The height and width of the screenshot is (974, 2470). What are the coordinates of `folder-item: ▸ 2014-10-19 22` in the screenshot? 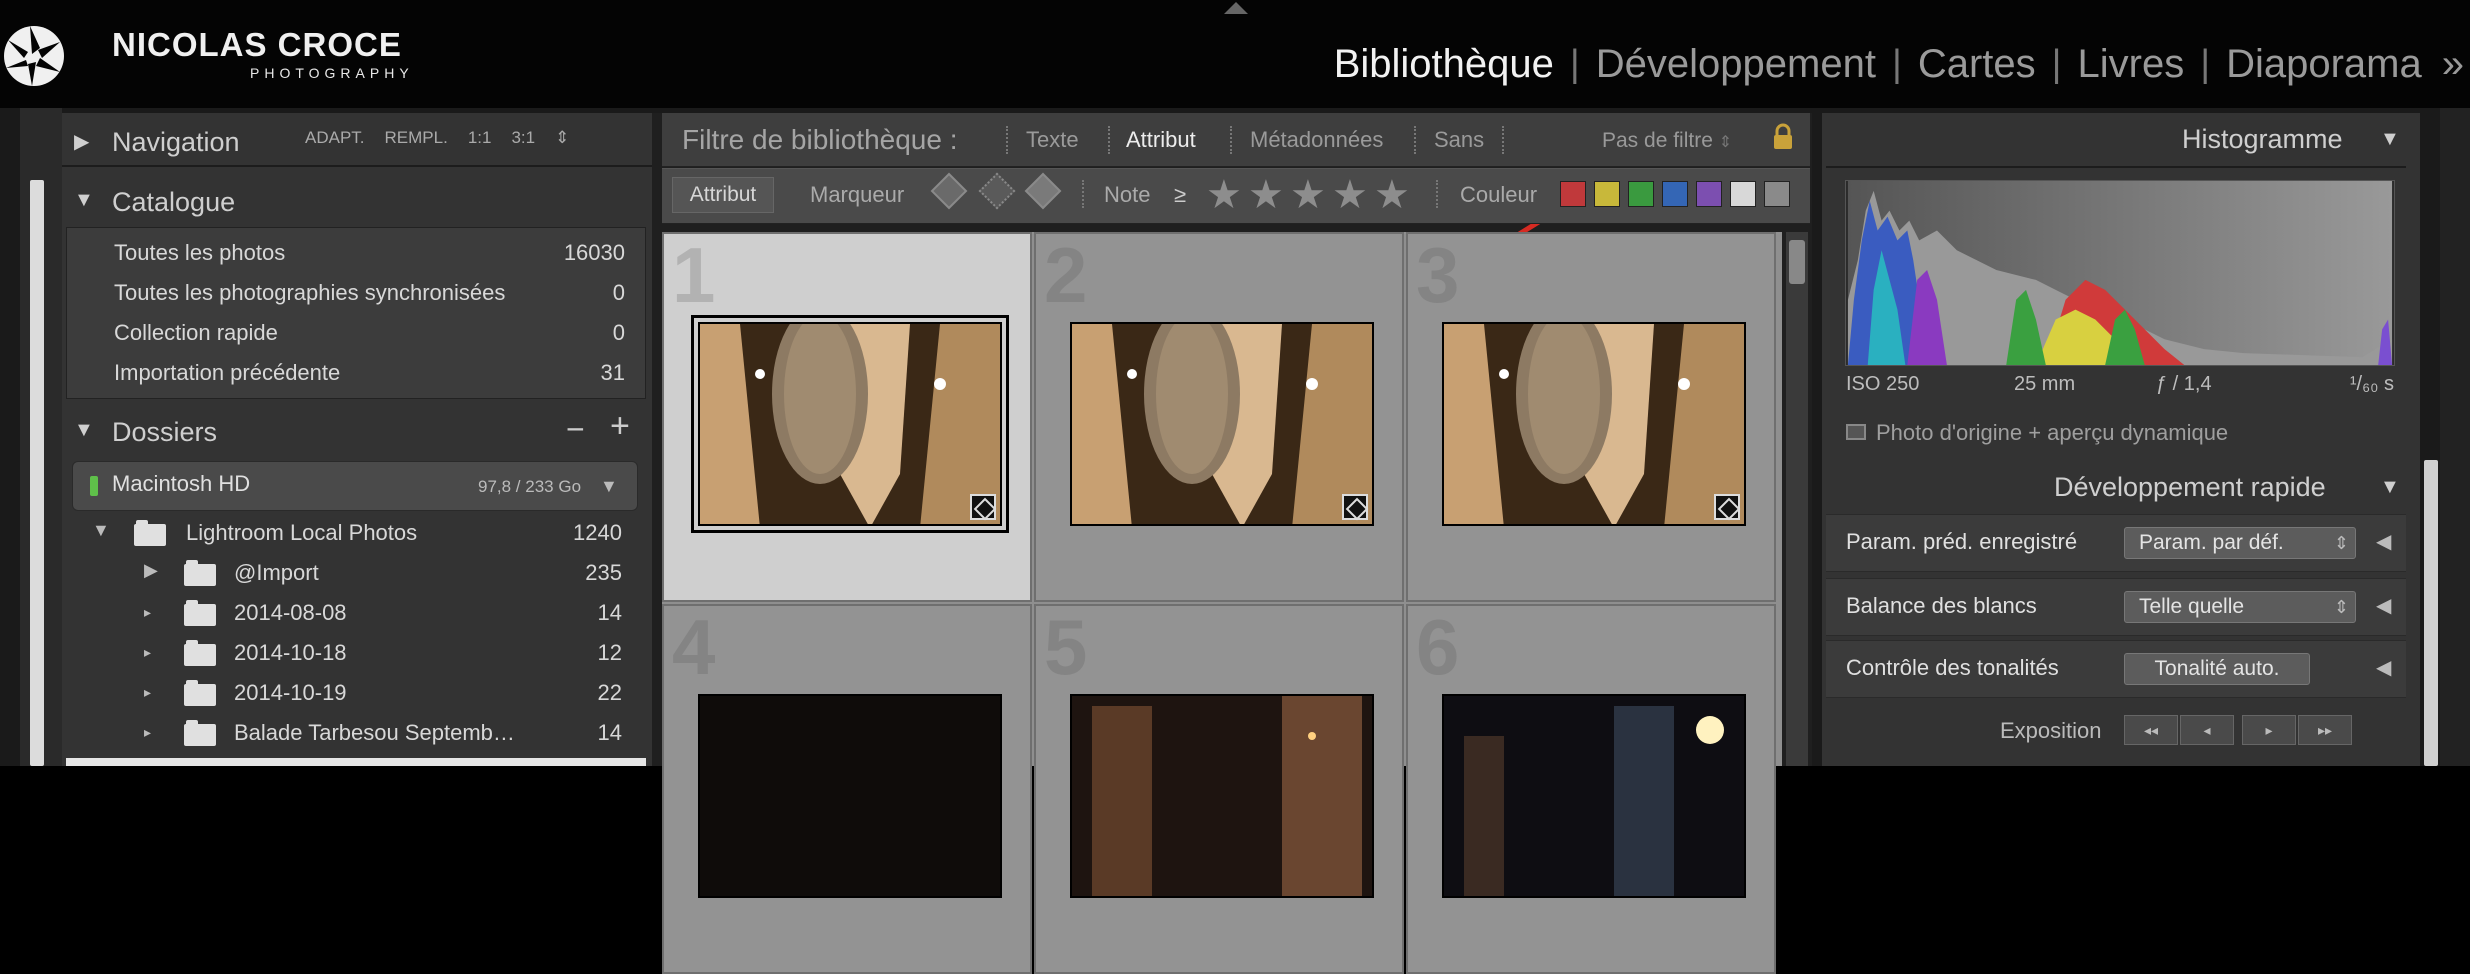 It's located at (356, 694).